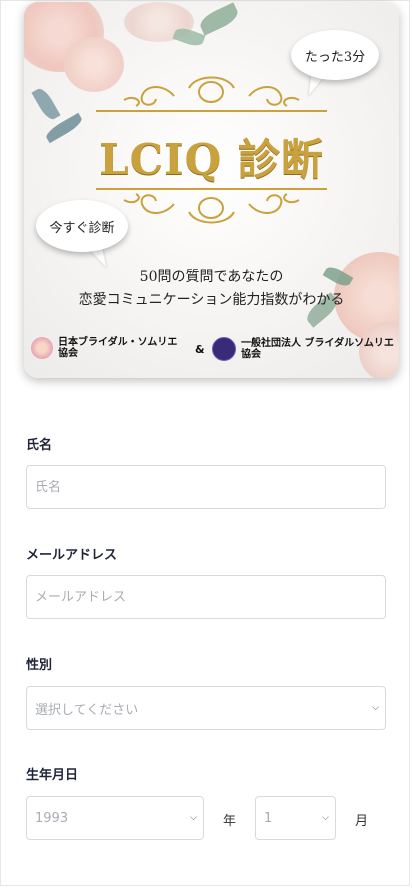 Image resolution: width=412 pixels, height=888 pixels. Describe the element at coordinates (295, 818) in the screenshot. I see `birth-month-select: 1 ⌵` at that location.